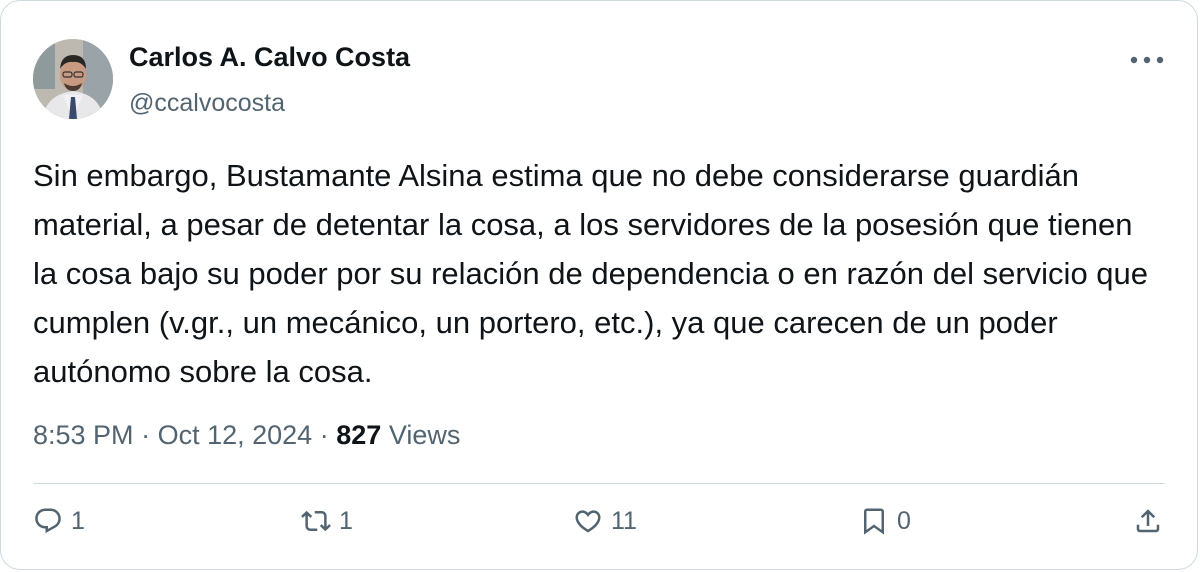  Describe the element at coordinates (874, 521) in the screenshot. I see `bookmark-icon` at that location.